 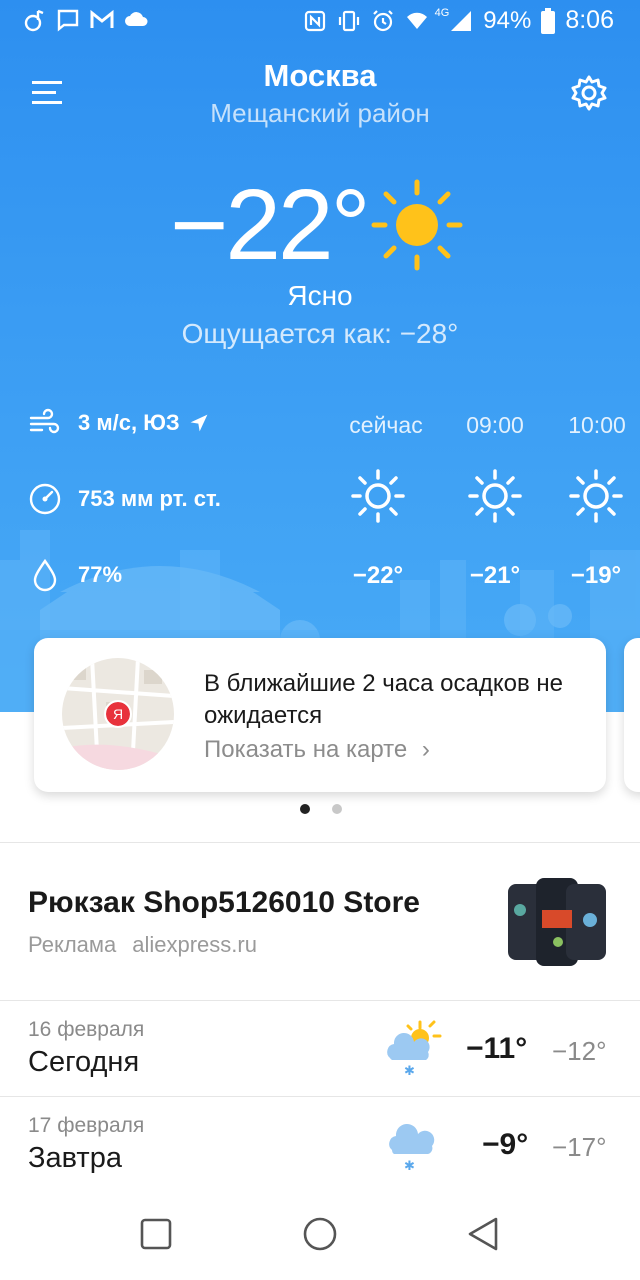 I want to click on wind-icon, so click(x=44, y=421).